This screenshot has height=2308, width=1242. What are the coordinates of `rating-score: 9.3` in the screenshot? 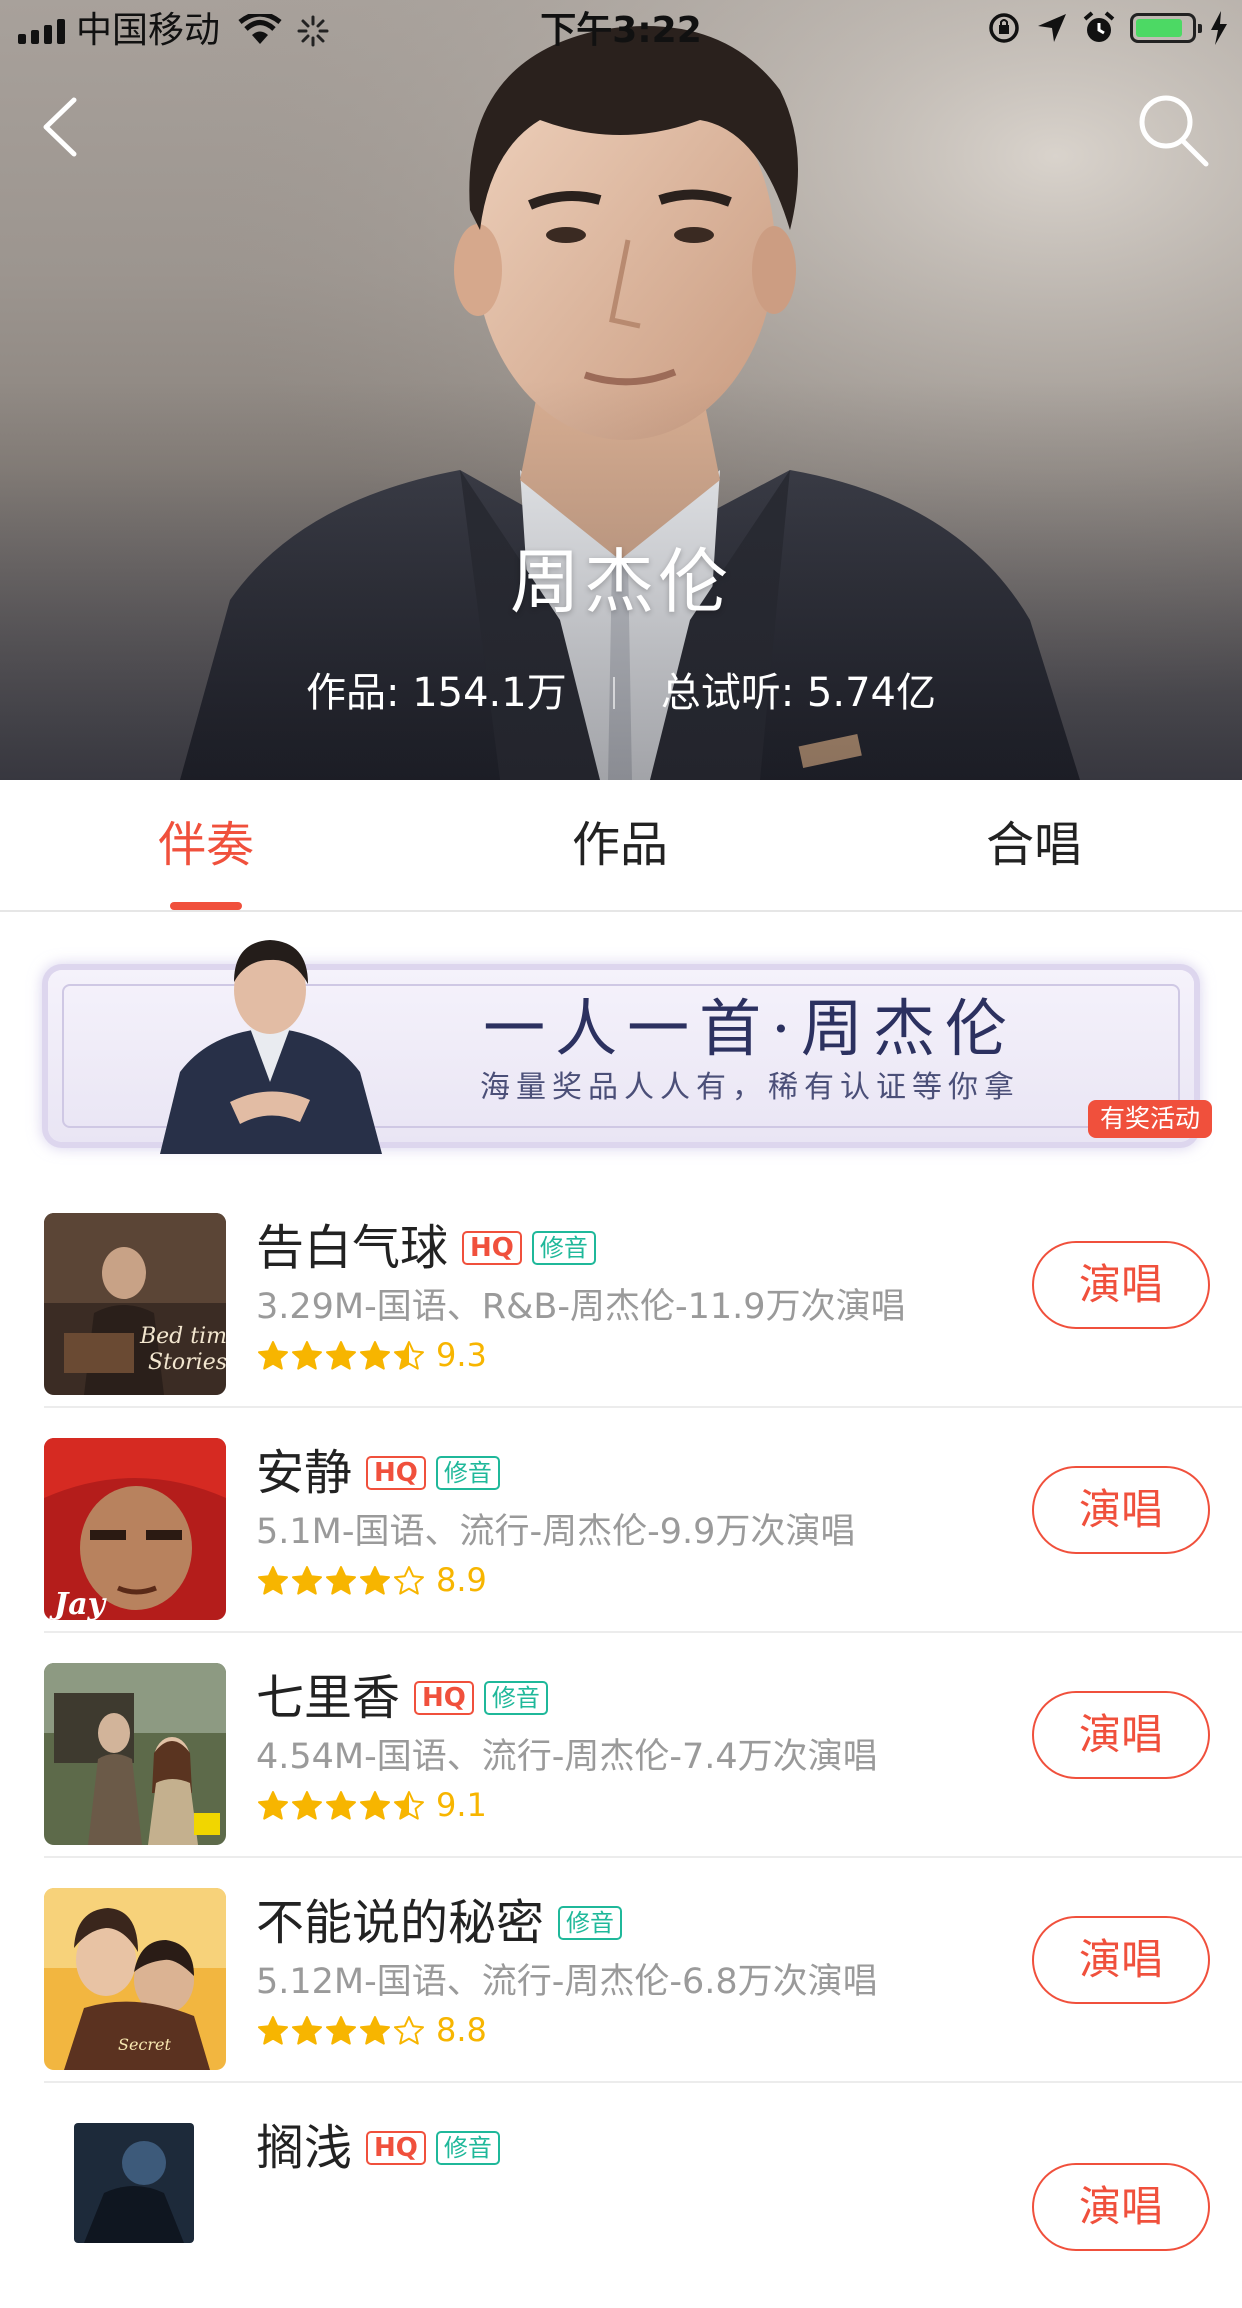 It's located at (461, 1355).